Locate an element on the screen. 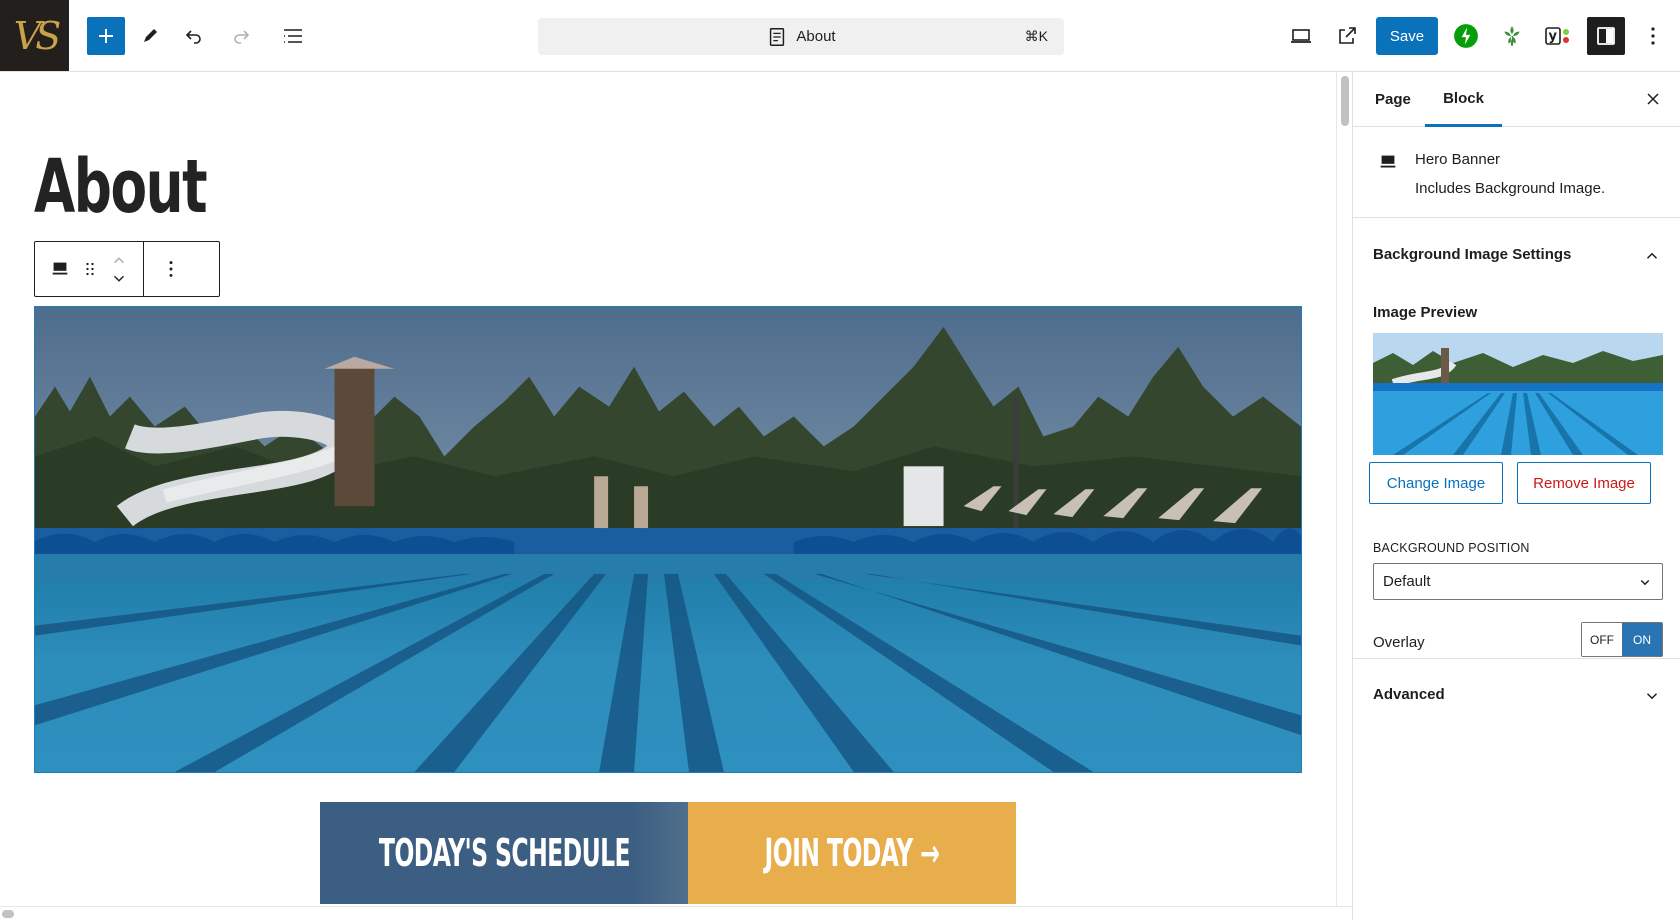 This screenshot has width=1680, height=920. svg-text: y is located at coordinates (1553, 36).